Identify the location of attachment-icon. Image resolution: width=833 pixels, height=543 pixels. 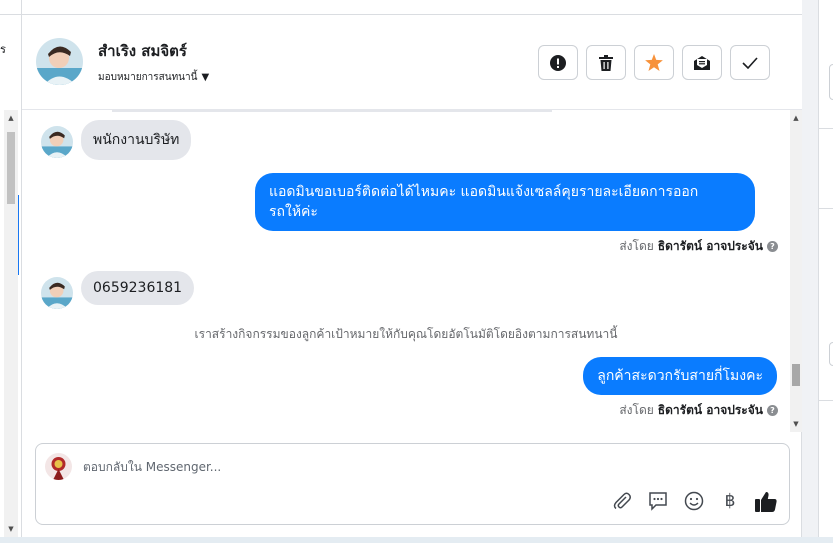
(622, 501).